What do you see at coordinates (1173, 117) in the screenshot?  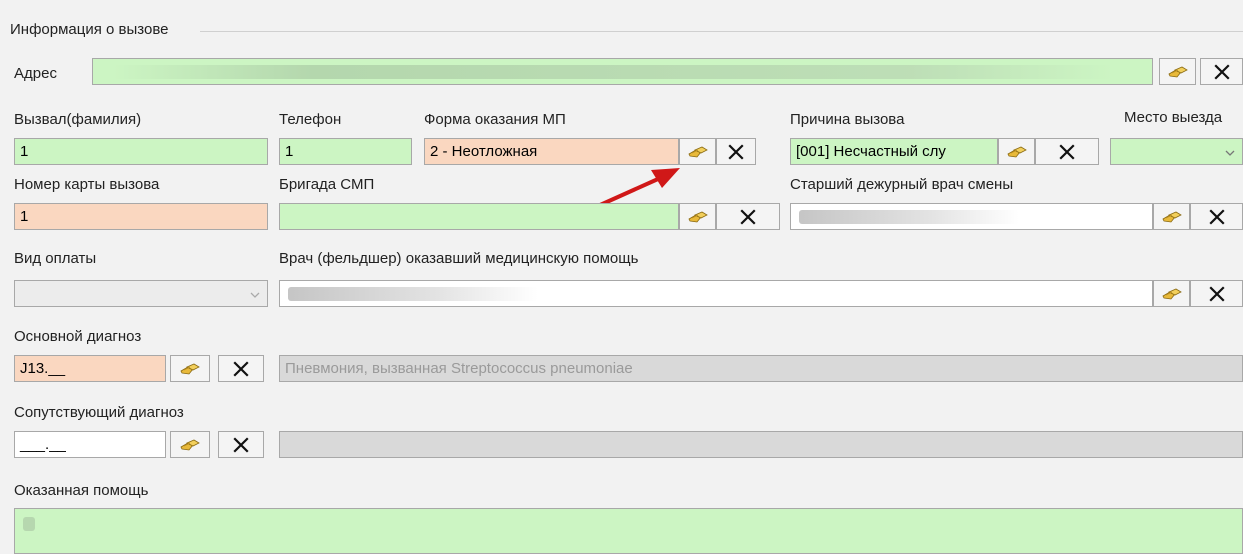 I see `departure-place-label: Место выезда` at bounding box center [1173, 117].